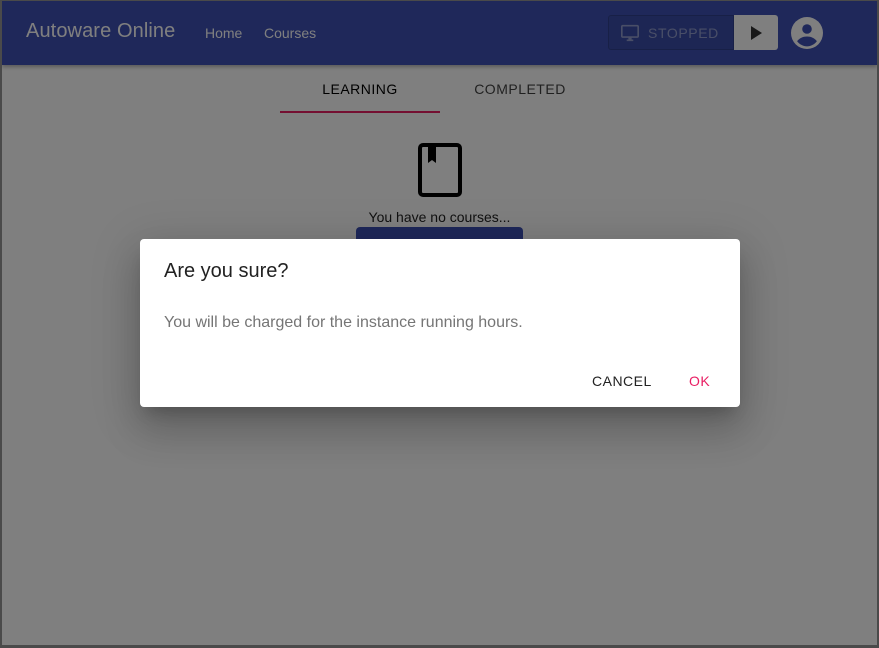 The width and height of the screenshot is (879, 648). What do you see at coordinates (622, 381) in the screenshot?
I see `cancel-button: CANCEL` at bounding box center [622, 381].